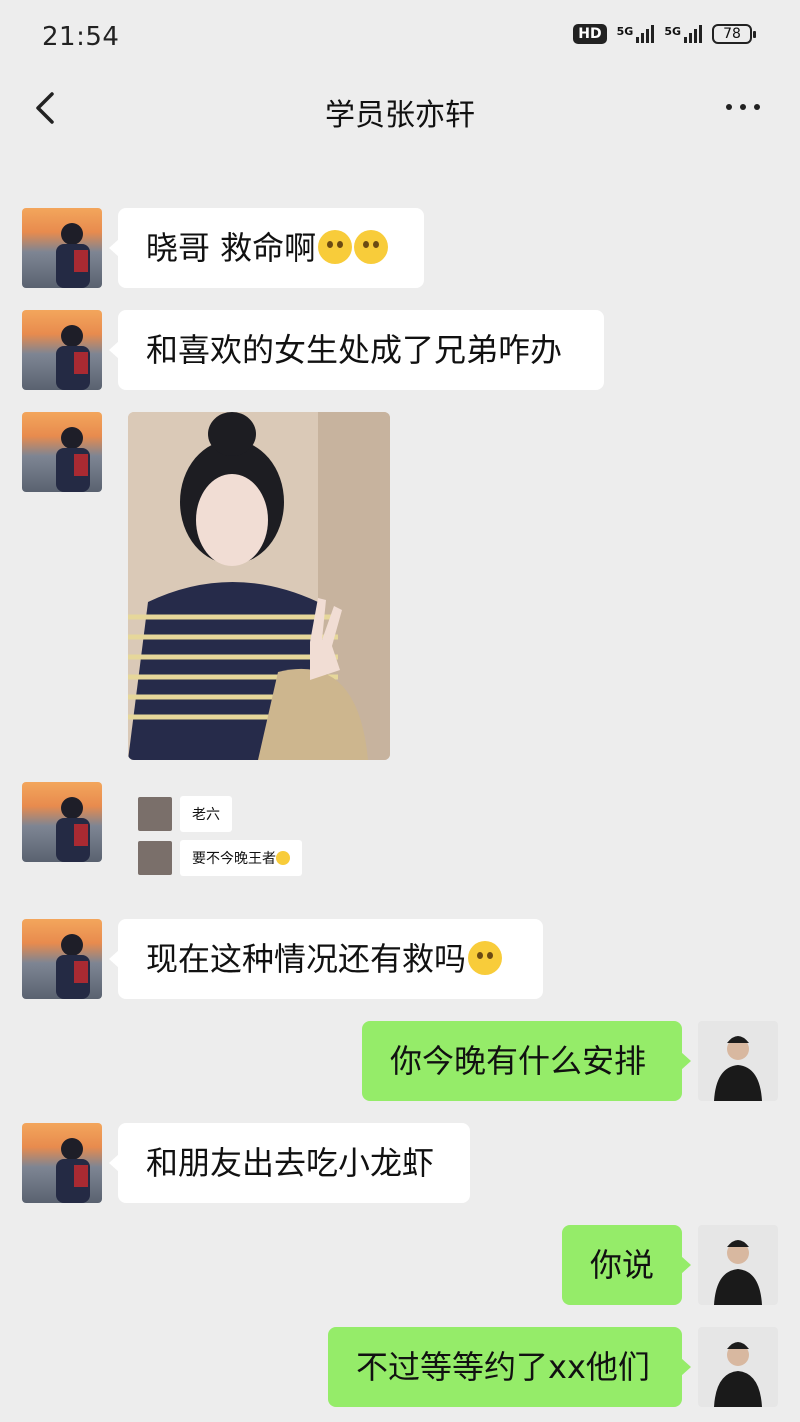 Image resolution: width=800 pixels, height=1422 pixels. What do you see at coordinates (241, 858) in the screenshot?
I see `mini-bubble: 要不今晚王者` at bounding box center [241, 858].